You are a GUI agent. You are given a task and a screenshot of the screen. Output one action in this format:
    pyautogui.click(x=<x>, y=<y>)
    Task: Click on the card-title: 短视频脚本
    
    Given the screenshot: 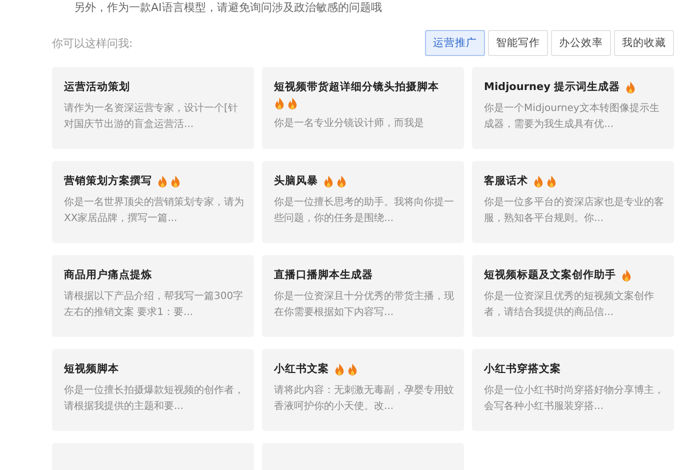 What is the action you would take?
    pyautogui.click(x=91, y=369)
    